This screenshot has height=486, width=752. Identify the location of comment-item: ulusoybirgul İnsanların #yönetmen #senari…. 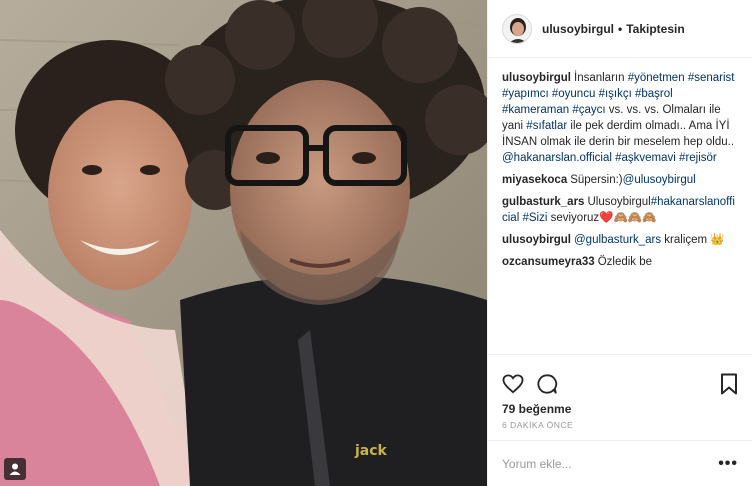
(620, 118).